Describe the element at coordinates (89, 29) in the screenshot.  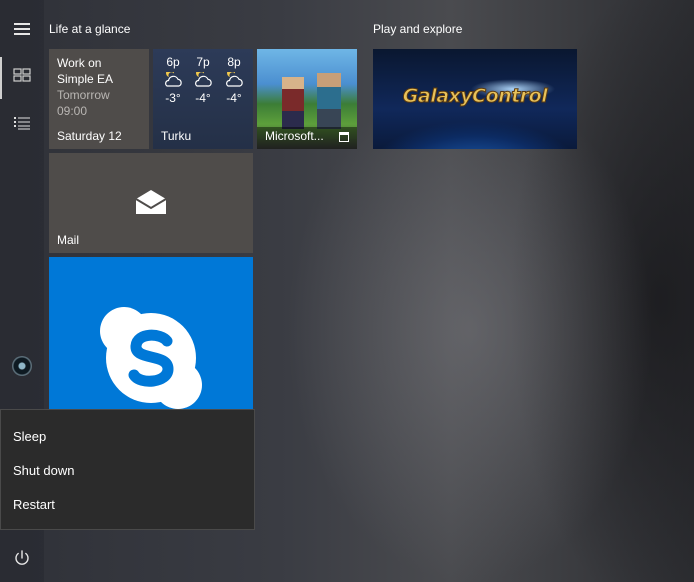
I see `group-title-life-at-a-glance: Life at a glance` at that location.